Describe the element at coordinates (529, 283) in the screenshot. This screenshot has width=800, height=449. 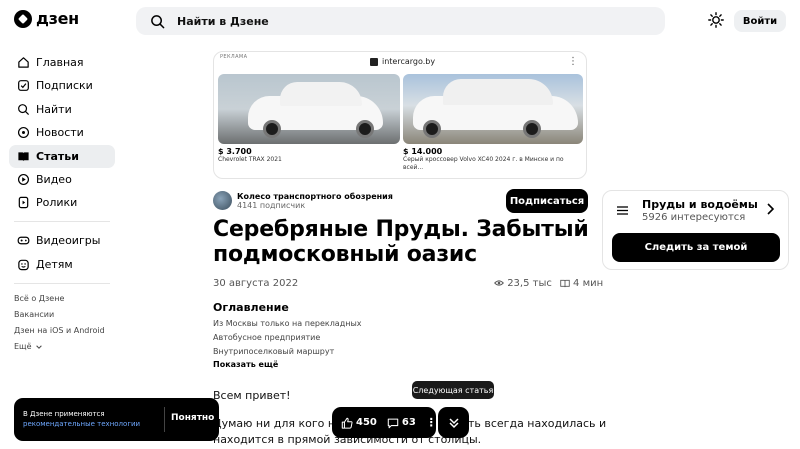
I see `views-count: 23,5 тыс` at that location.